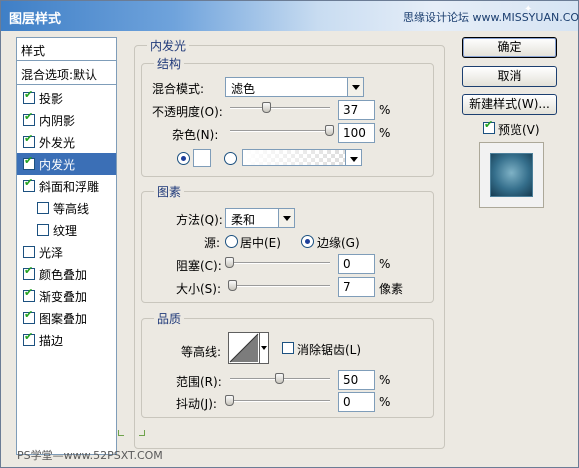  Describe the element at coordinates (51, 253) in the screenshot. I see `style-item-label: 光泽` at that location.